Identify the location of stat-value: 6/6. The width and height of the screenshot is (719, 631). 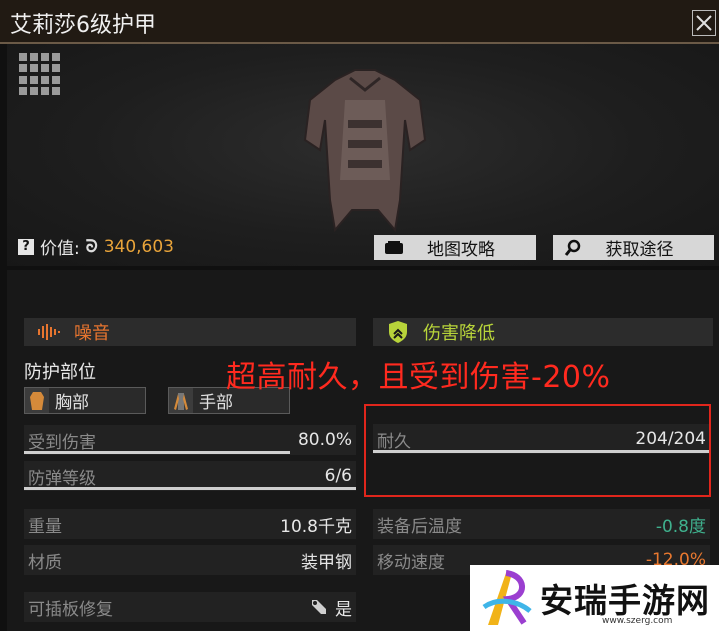
(338, 476).